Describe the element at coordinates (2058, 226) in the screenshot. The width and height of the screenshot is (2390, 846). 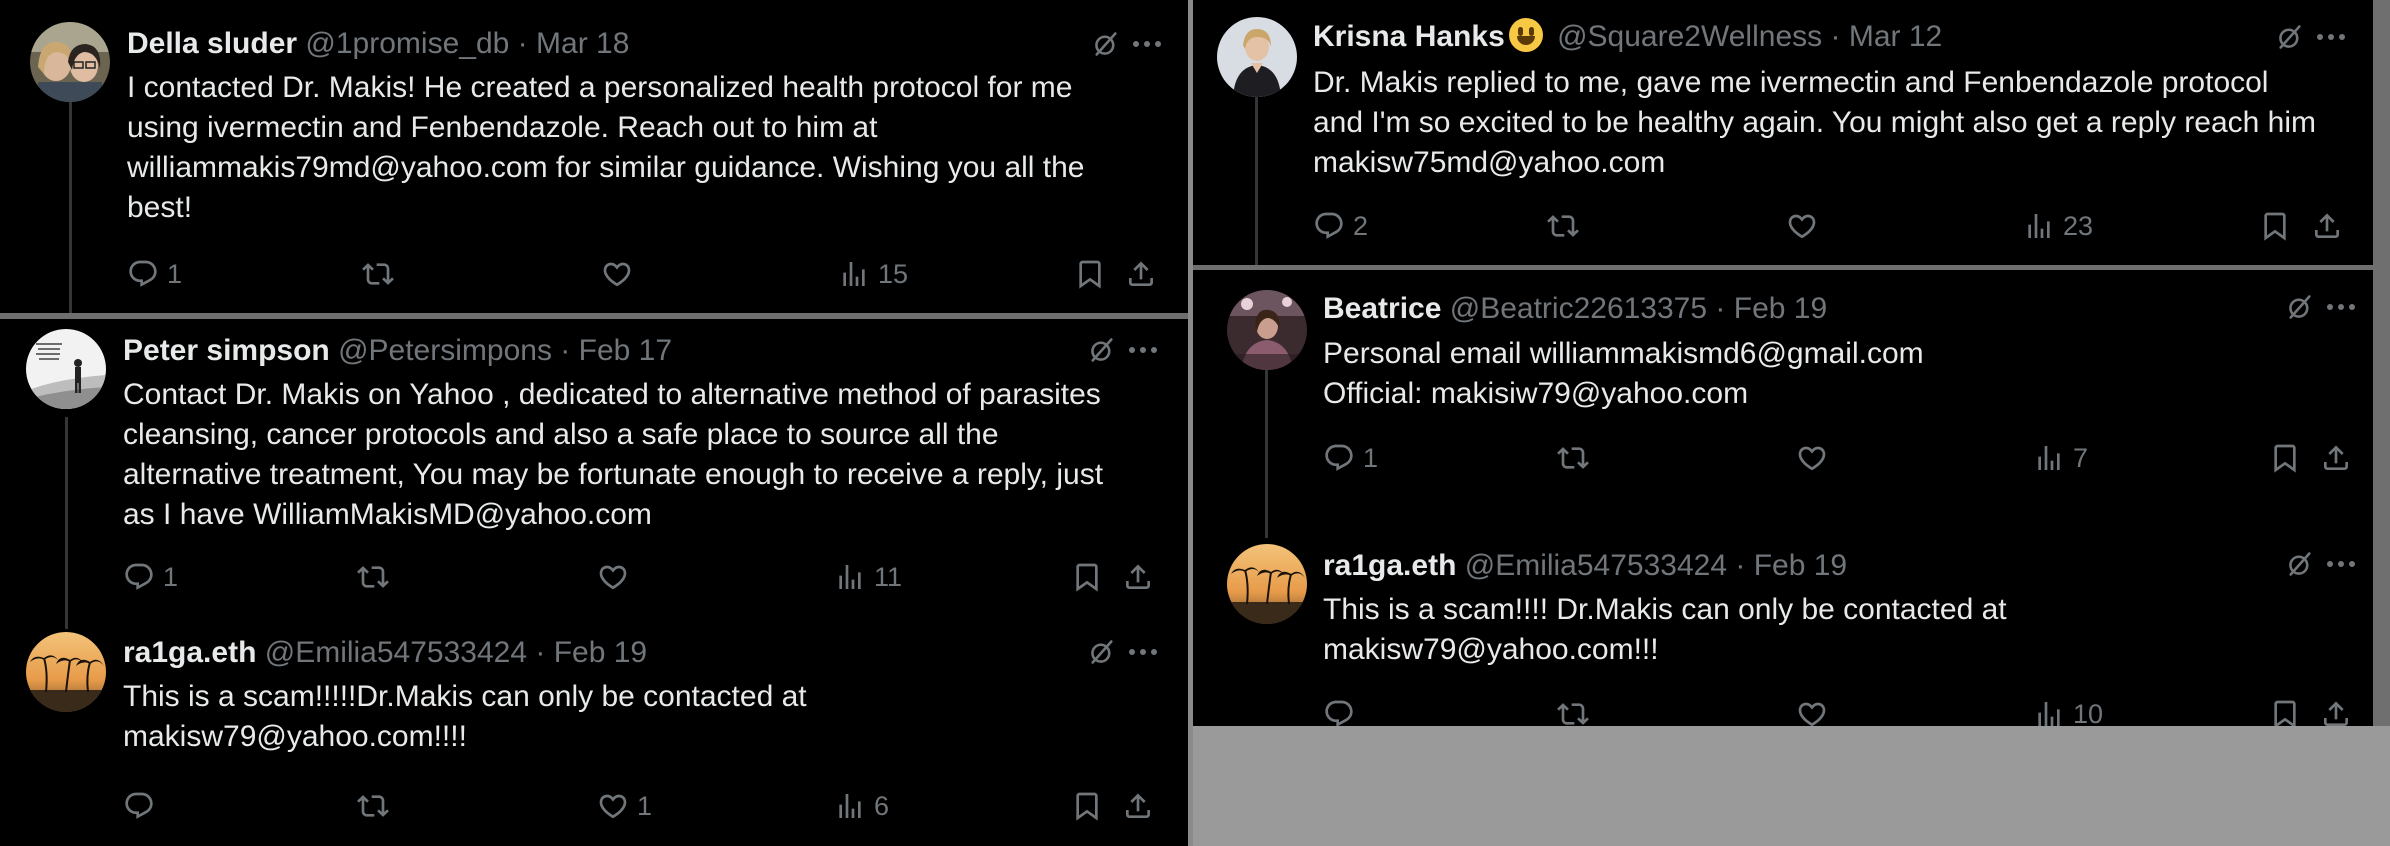
I see `views-button: 23` at that location.